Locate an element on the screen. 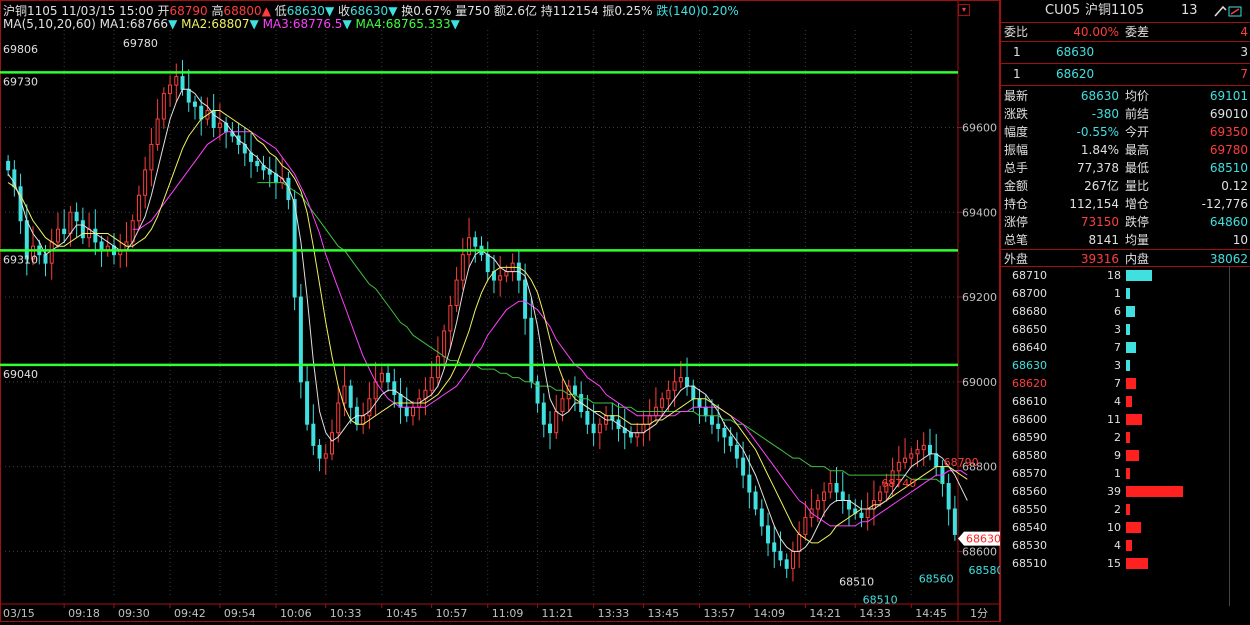 Image resolution: width=1250 pixels, height=625 pixels. header-segment: ▼ is located at coordinates (395, 11).